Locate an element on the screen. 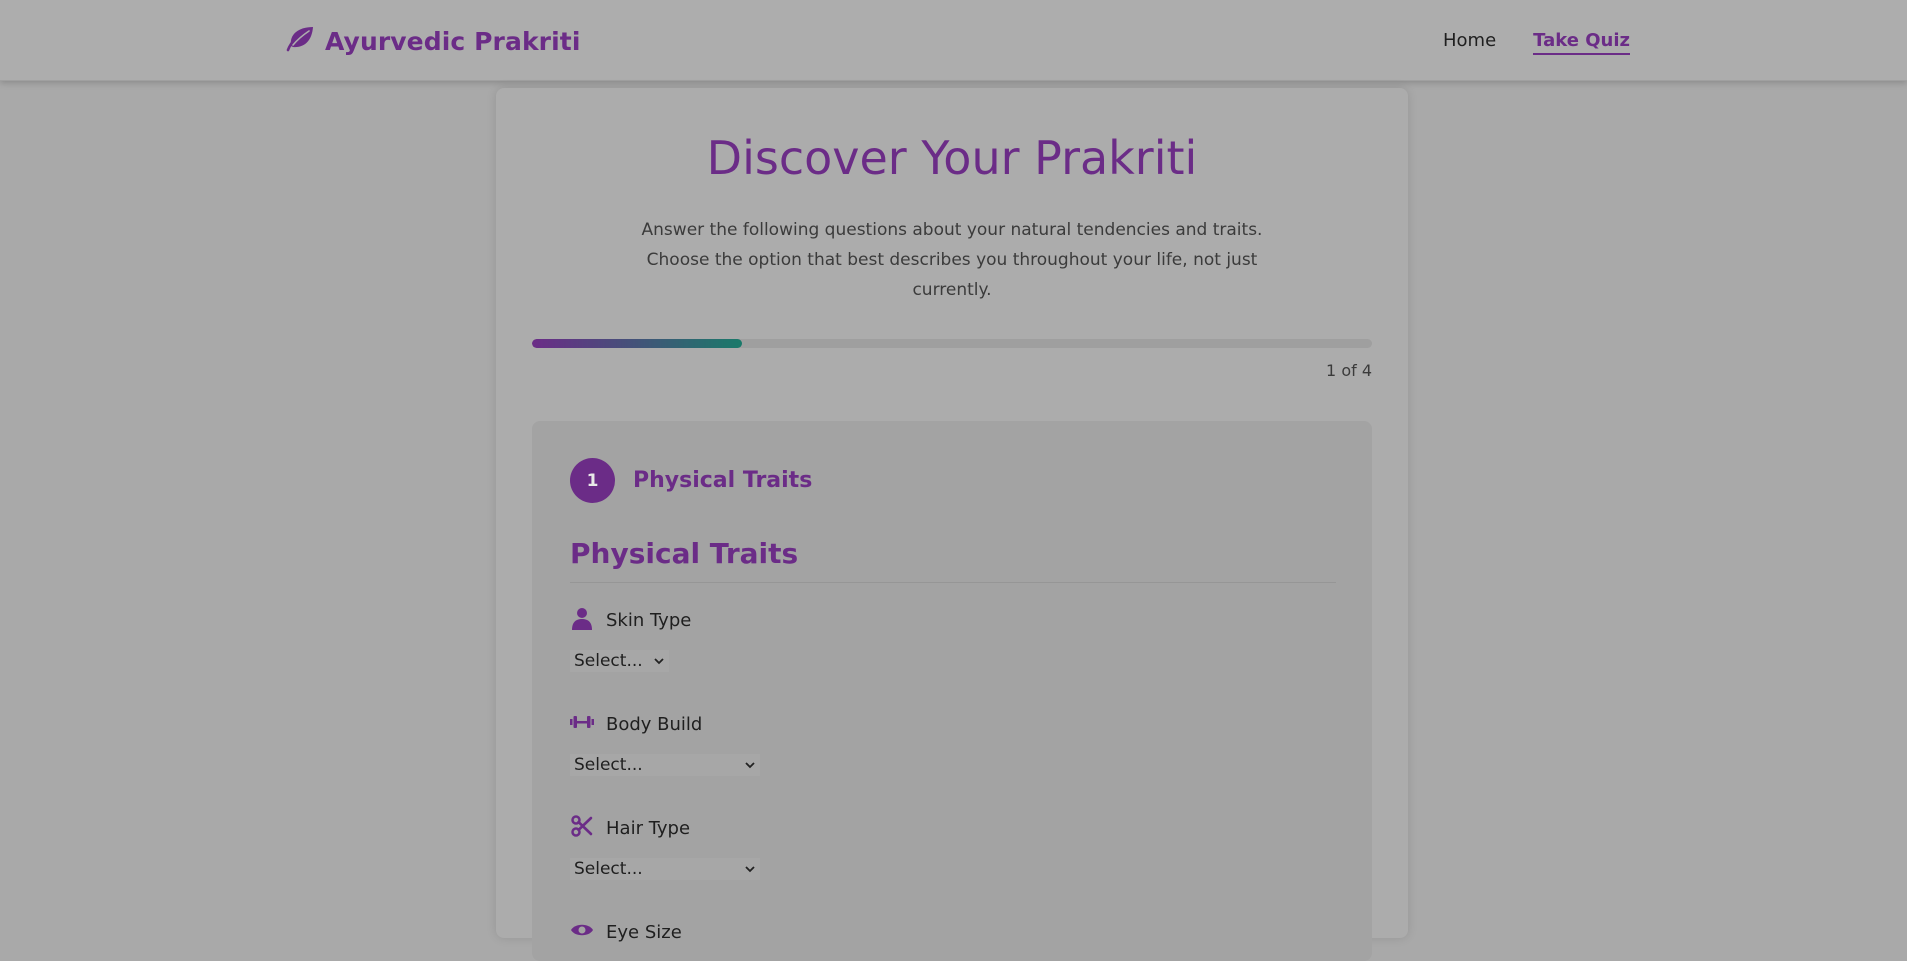 The width and height of the screenshot is (1907, 961). progress-fill is located at coordinates (637, 343).